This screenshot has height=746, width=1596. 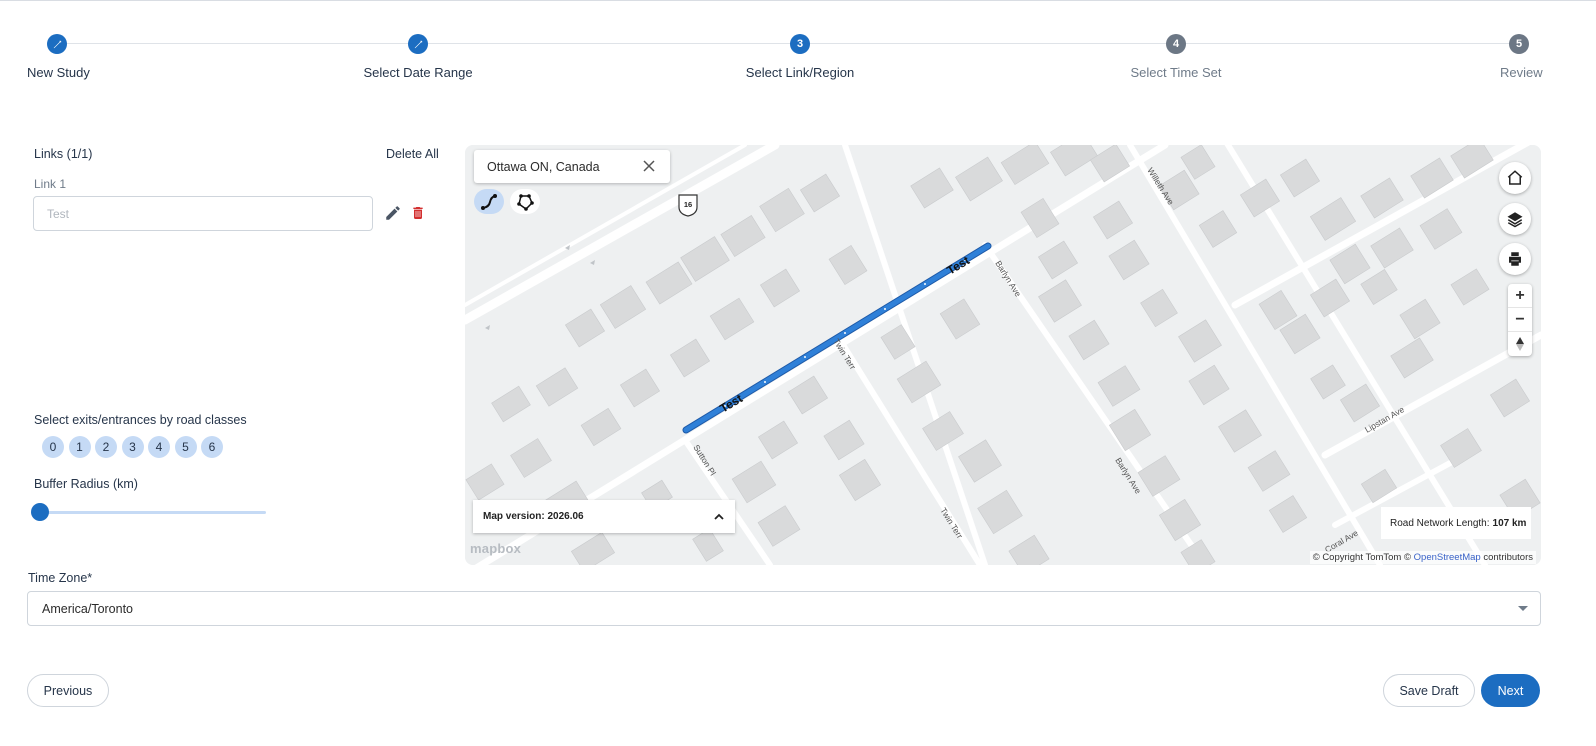 I want to click on time-zone-value: America/Toronto, so click(x=88, y=608).